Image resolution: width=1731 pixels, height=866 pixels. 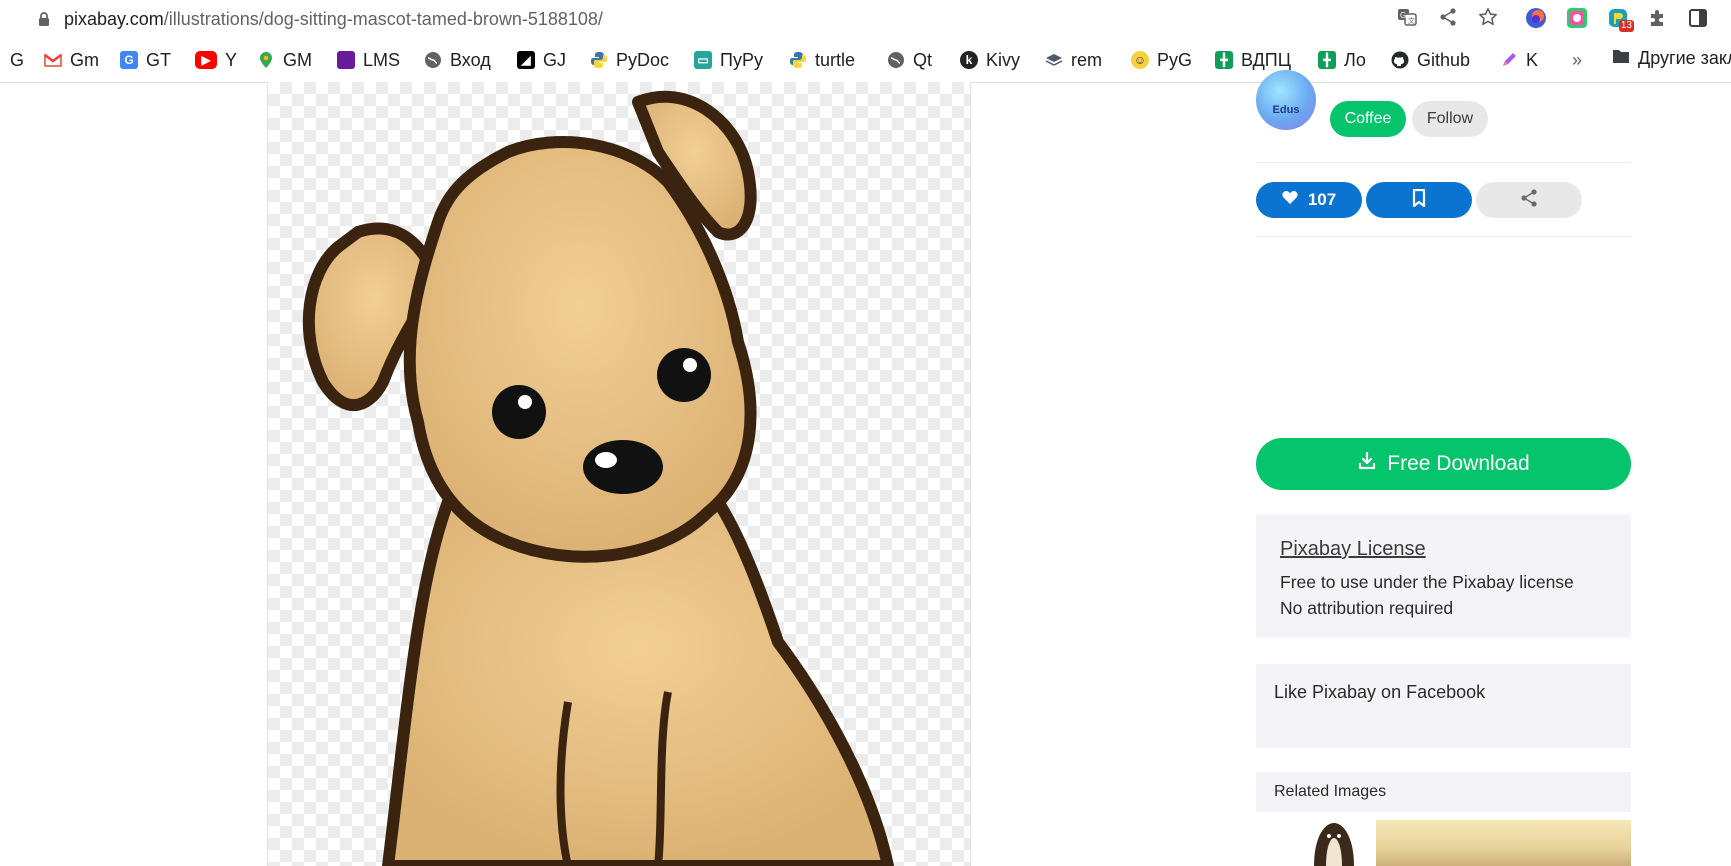 I want to click on bookmark-k: K, so click(x=1519, y=60).